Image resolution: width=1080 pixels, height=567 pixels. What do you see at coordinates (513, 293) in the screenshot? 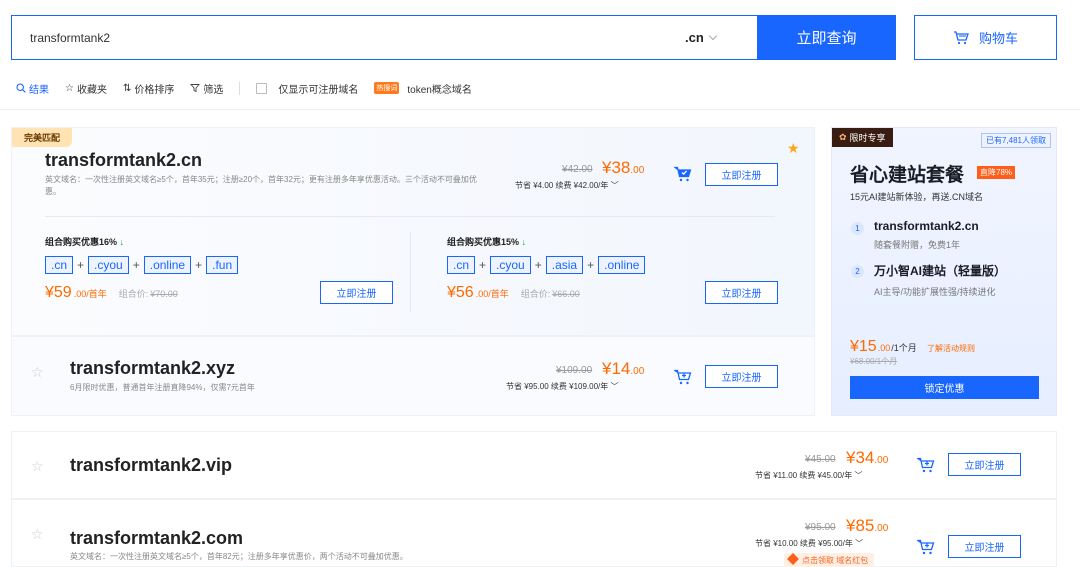
I see `bundle-price: ¥56 .00/首年 组合价: ¥66.00` at bounding box center [513, 293].